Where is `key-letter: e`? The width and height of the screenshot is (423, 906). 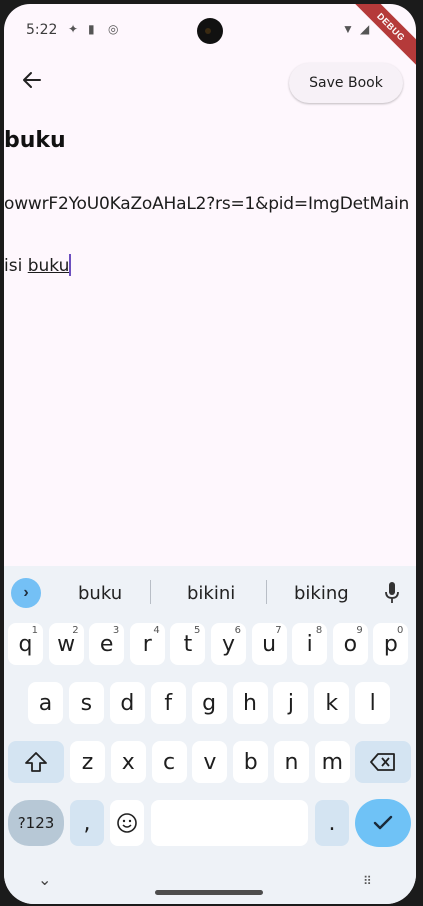 key-letter: e is located at coordinates (106, 644).